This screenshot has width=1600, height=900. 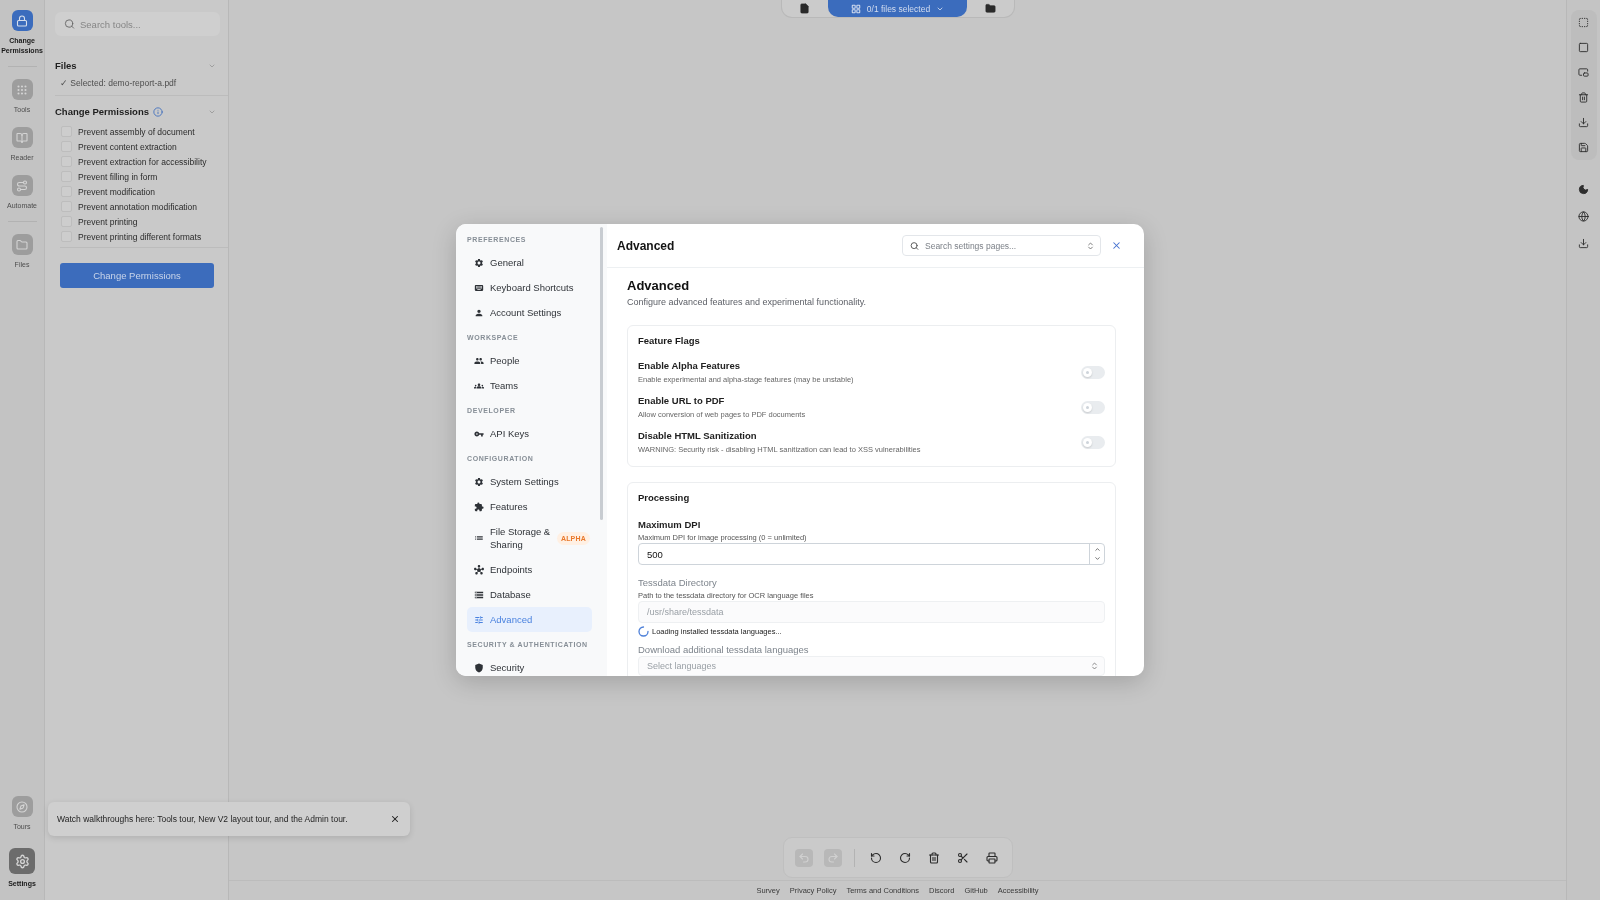 I want to click on nav-item: Endpoints, so click(x=529, y=569).